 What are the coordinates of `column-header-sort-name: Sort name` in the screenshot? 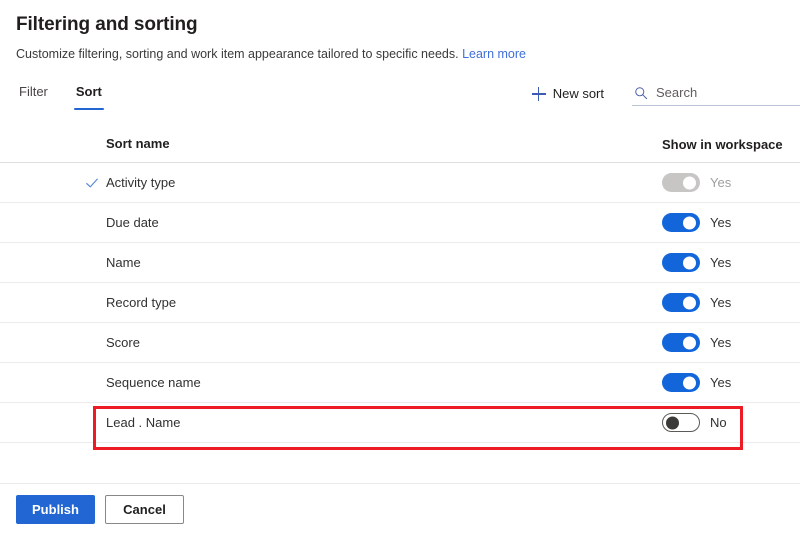 It's located at (138, 143).